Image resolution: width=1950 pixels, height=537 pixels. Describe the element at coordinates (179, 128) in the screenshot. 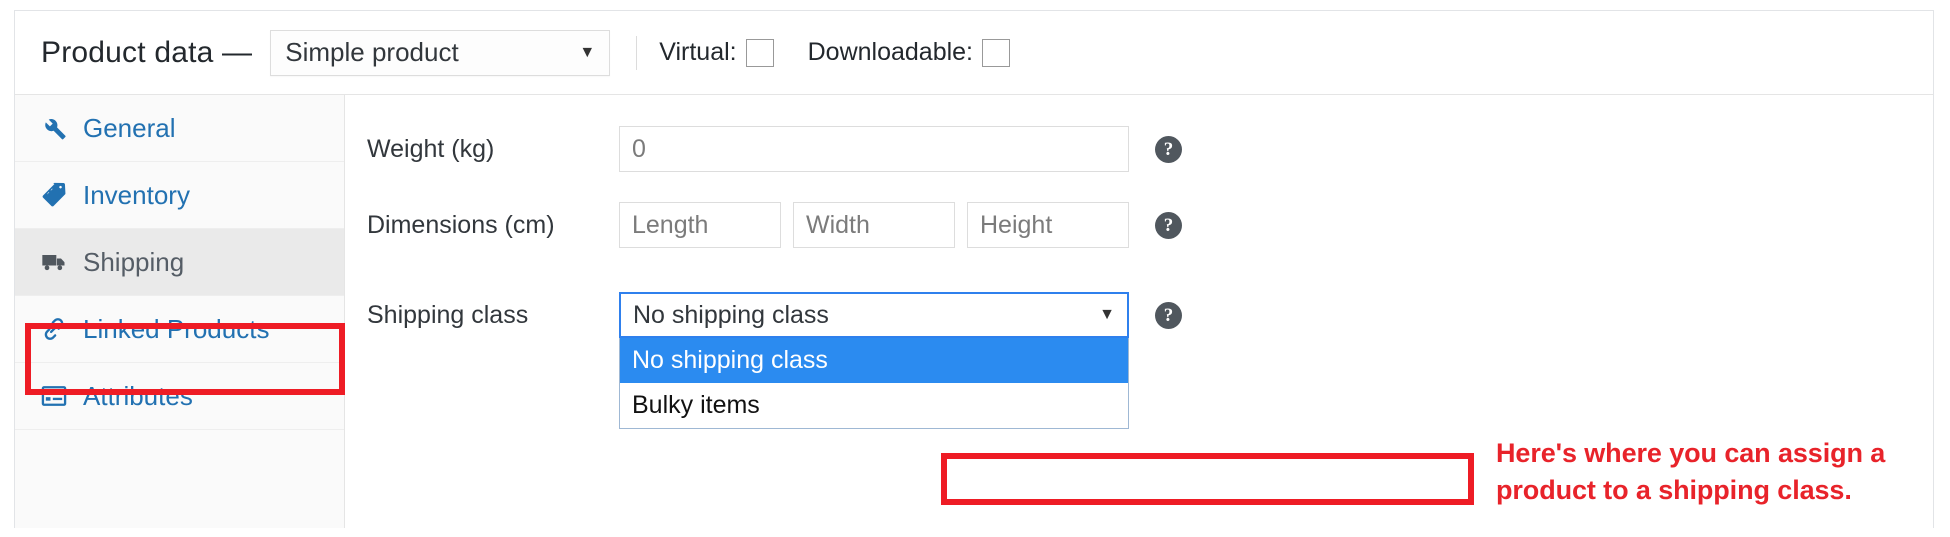

I see `sidebar-item-general: General` at that location.